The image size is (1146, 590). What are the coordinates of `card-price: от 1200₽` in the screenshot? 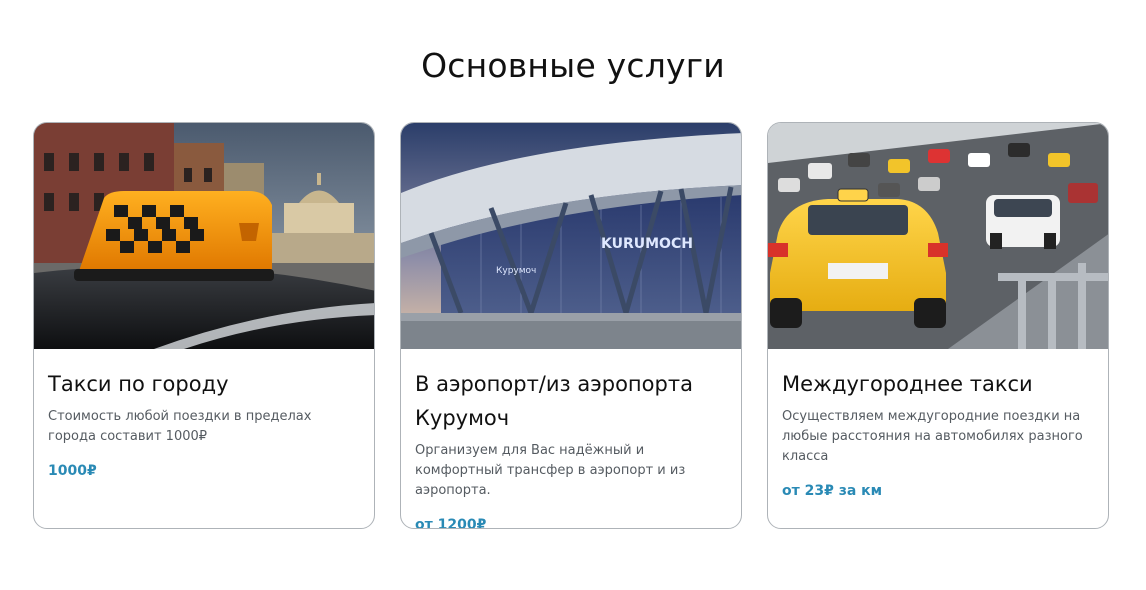 It's located at (451, 523).